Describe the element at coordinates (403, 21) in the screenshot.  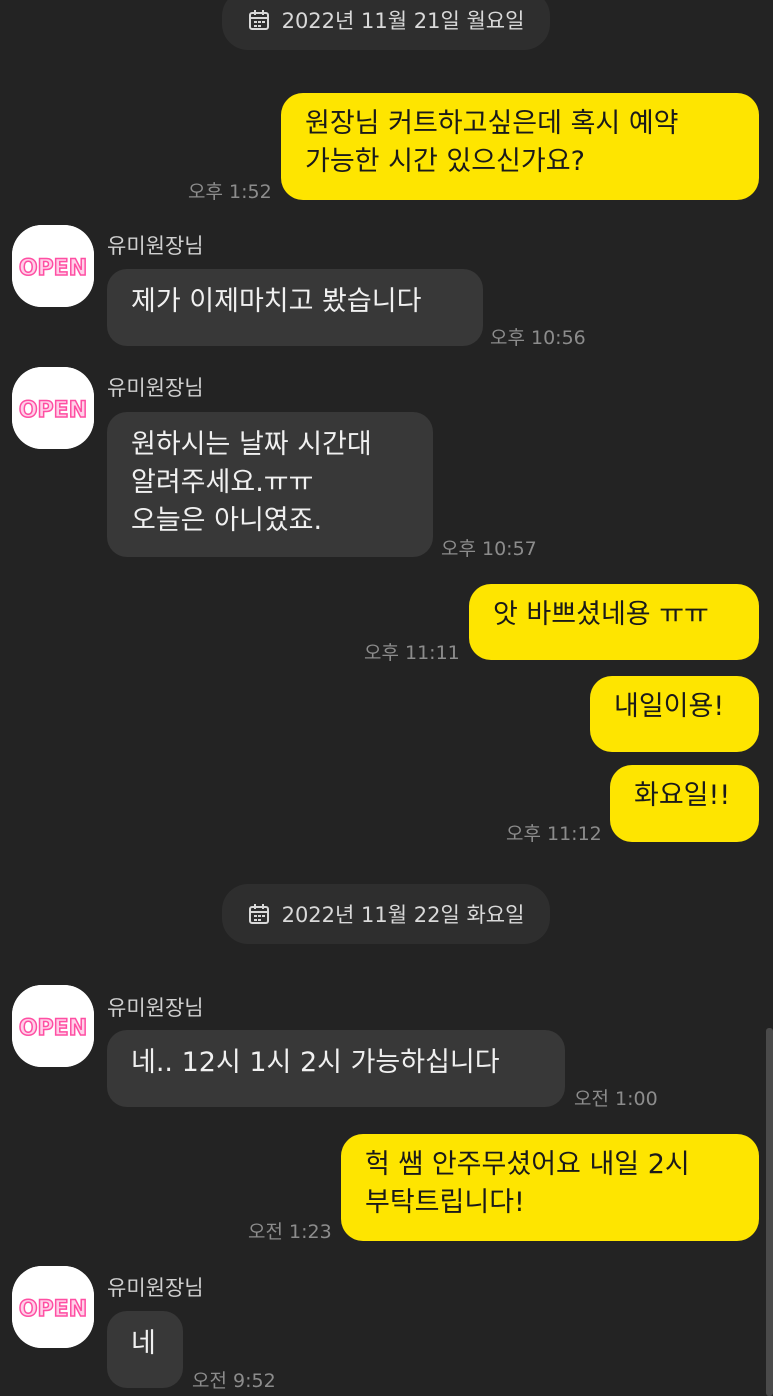
I see `date-label: 2022년 11월 21일 월요일` at that location.